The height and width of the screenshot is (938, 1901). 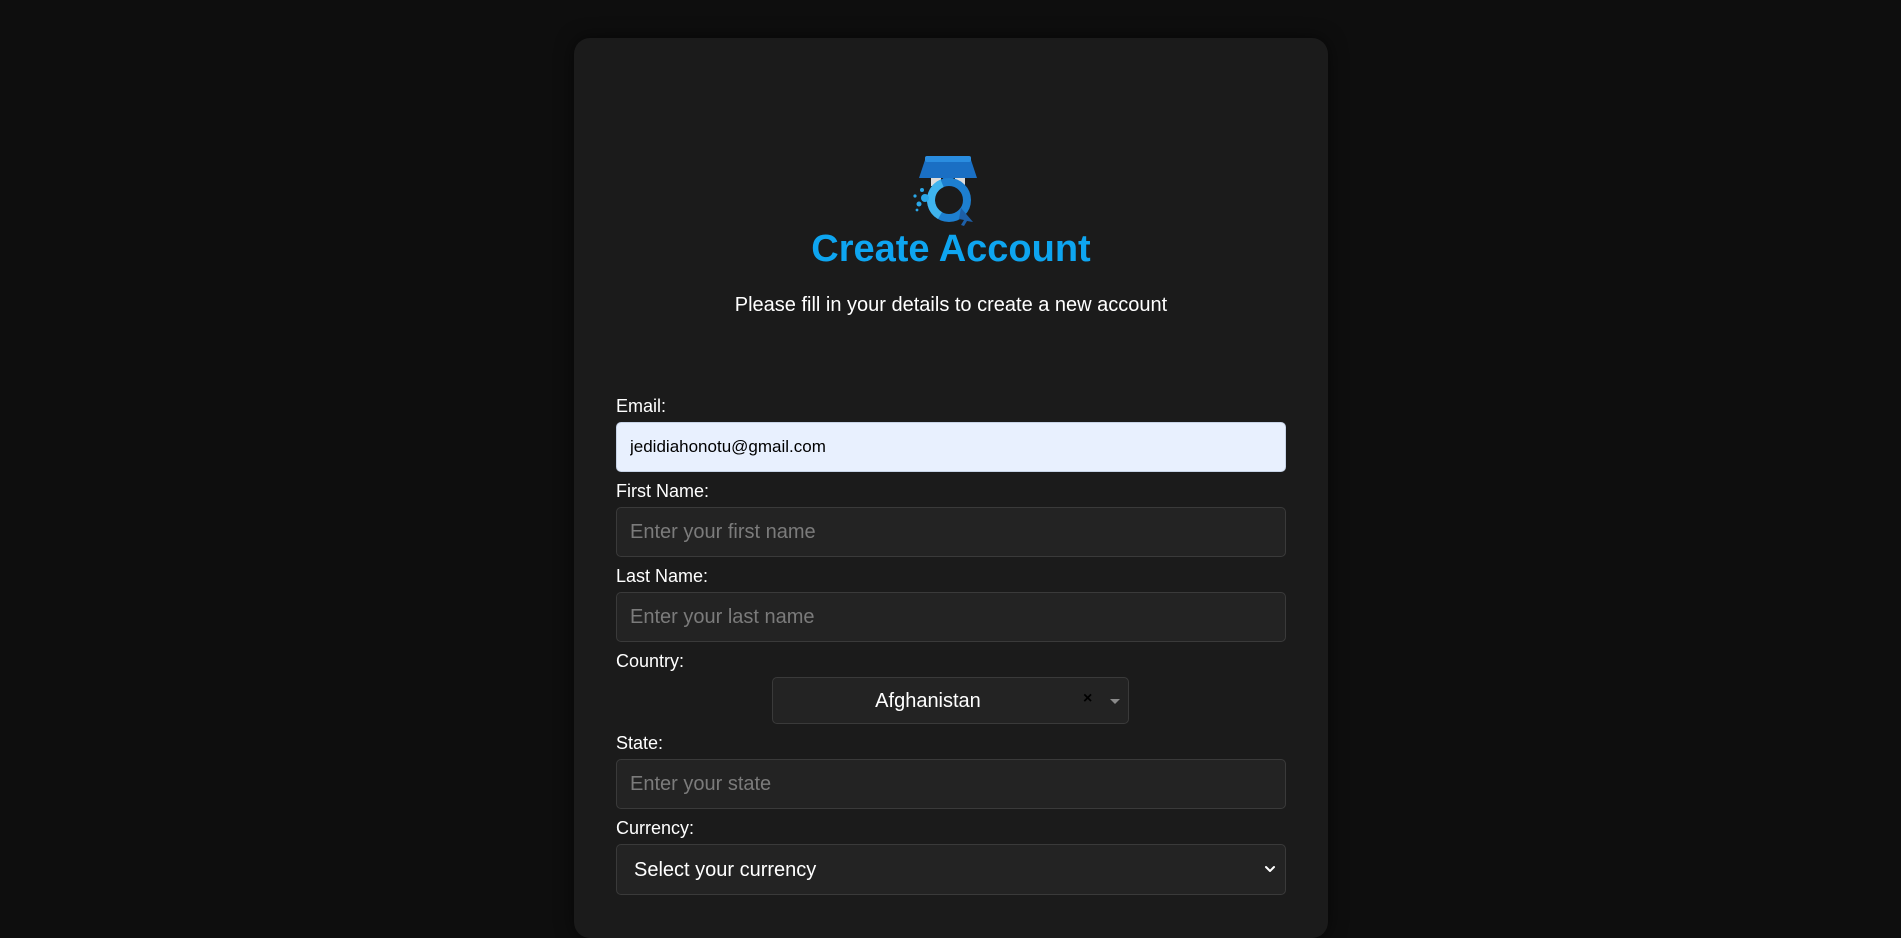 What do you see at coordinates (662, 576) in the screenshot?
I see `last-name-label: Last Name:` at bounding box center [662, 576].